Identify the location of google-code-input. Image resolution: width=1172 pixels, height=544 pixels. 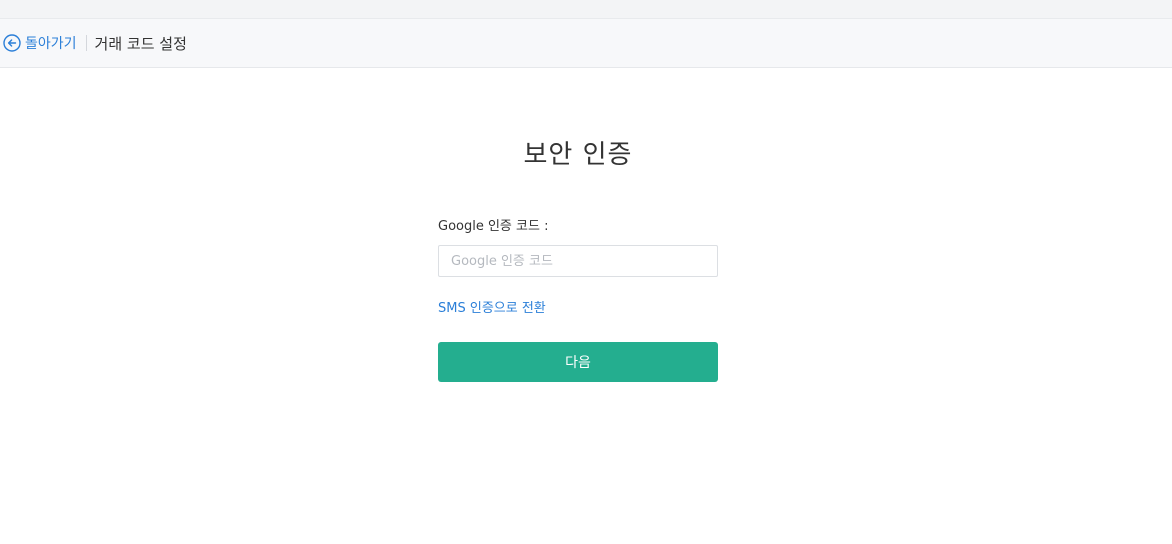
(578, 261).